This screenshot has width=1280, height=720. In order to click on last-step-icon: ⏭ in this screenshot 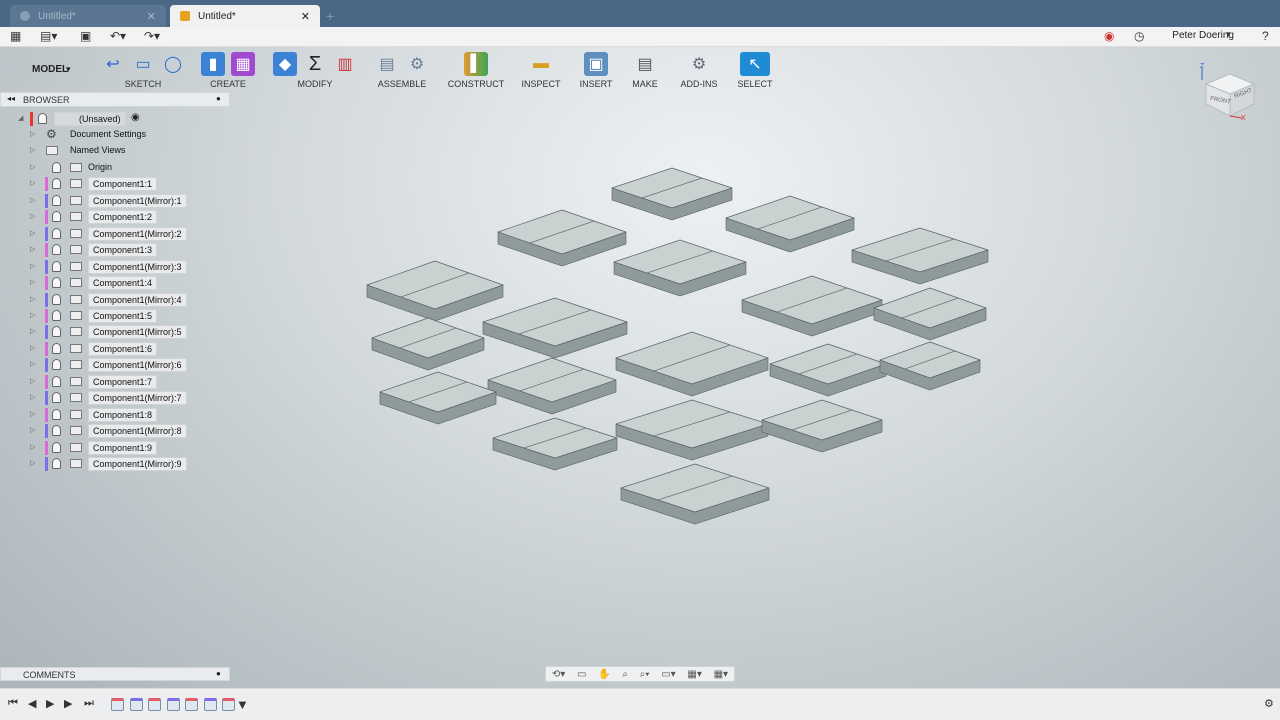, I will do `click(89, 703)`.